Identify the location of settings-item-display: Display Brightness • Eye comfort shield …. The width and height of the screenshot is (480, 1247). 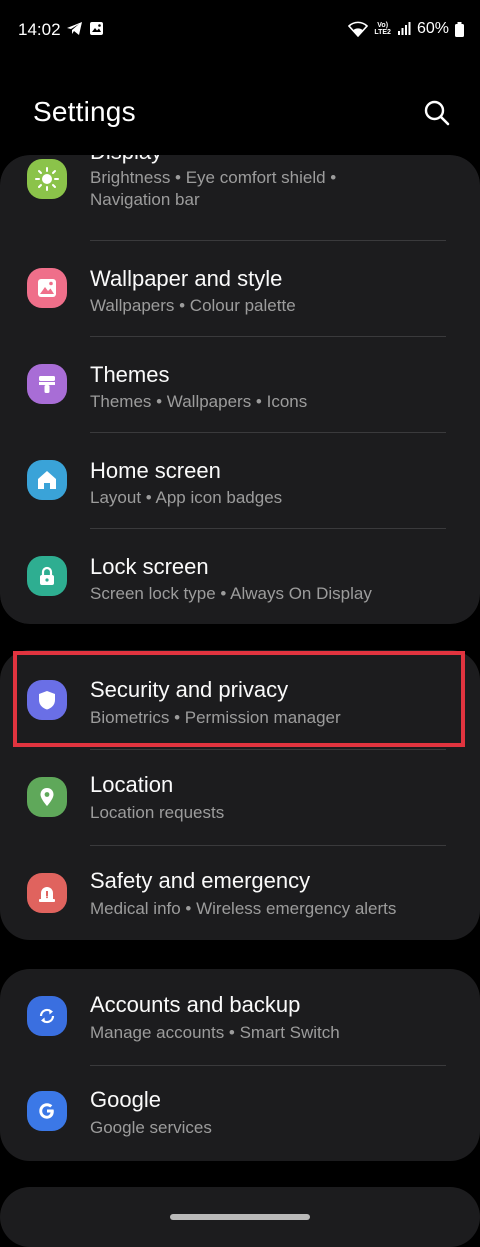
(240, 198).